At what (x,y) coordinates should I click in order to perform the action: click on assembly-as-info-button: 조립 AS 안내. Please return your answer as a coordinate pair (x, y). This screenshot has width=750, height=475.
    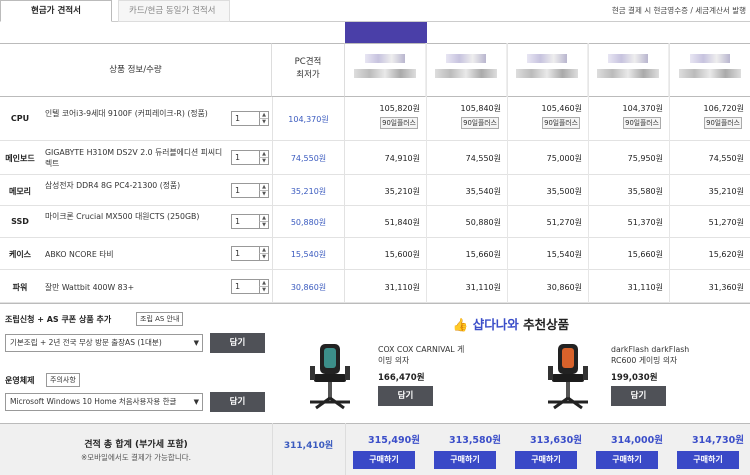
    Looking at the image, I should click on (160, 319).